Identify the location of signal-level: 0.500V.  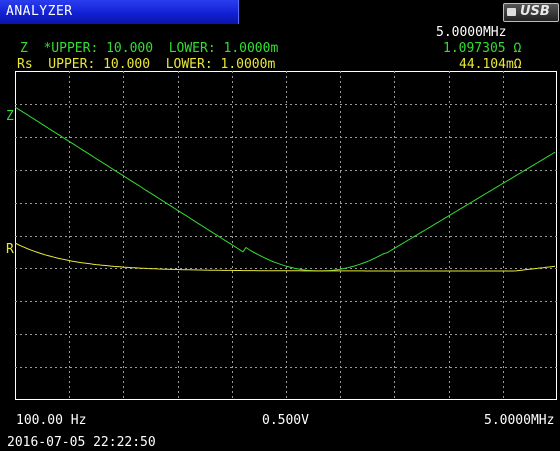
(285, 420).